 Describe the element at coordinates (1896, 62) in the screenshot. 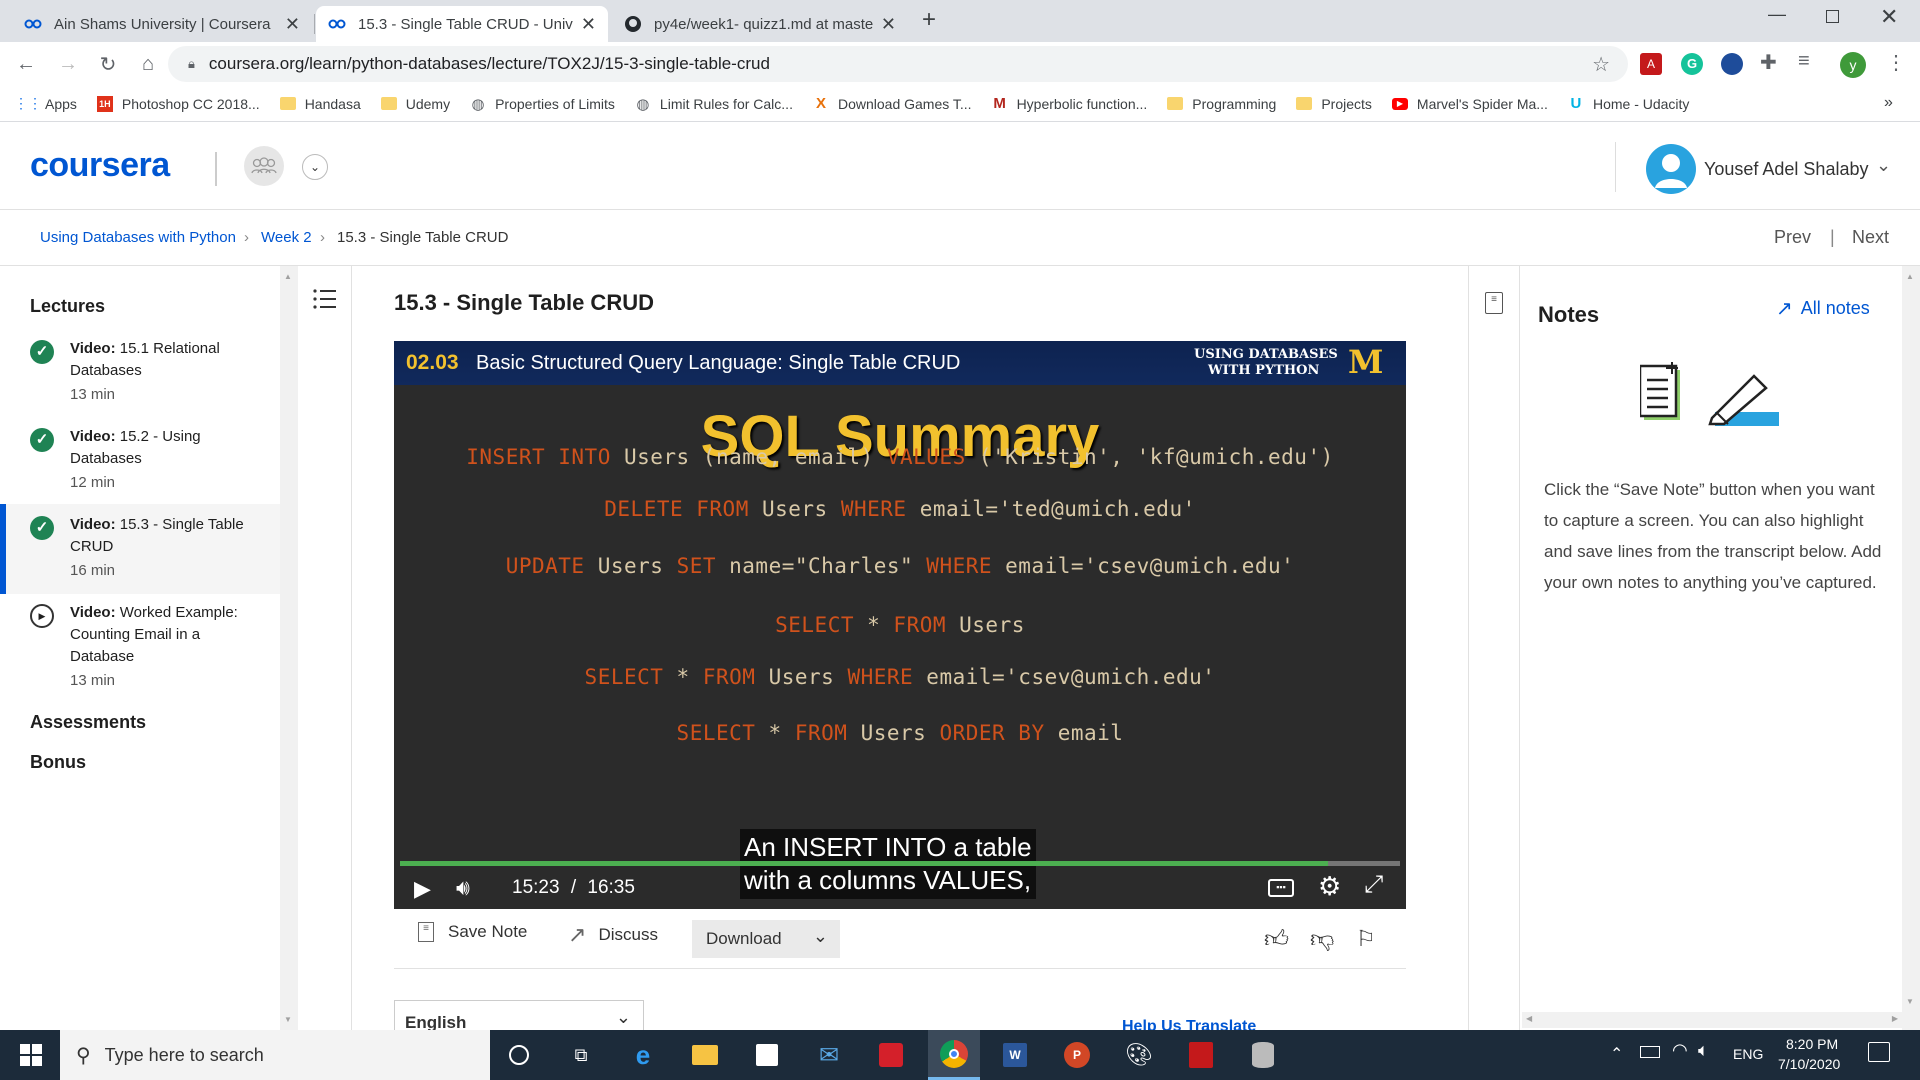

I see `chrome-menu-icon: ⋮` at that location.